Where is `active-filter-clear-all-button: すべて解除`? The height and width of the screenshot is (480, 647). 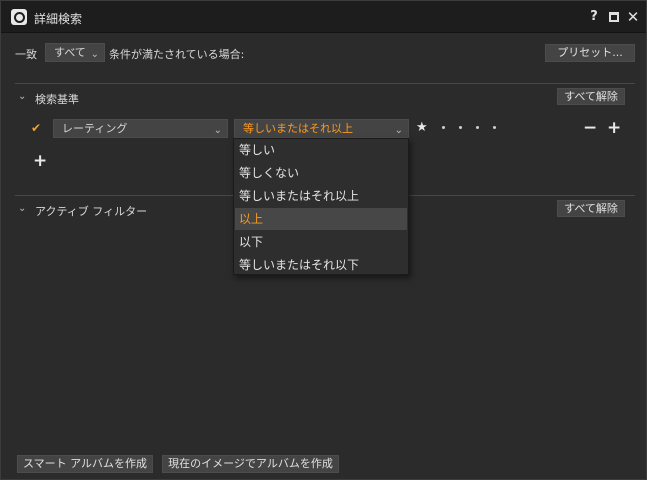
active-filter-clear-all-button: すべて解除 is located at coordinates (591, 208).